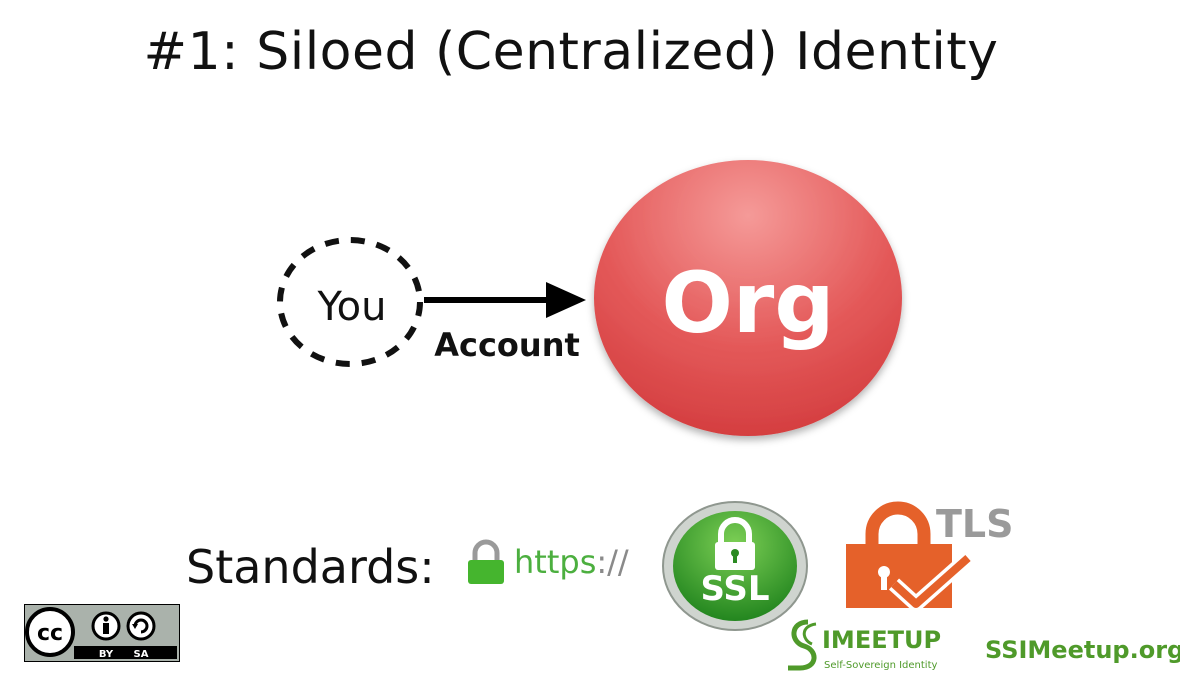 The height and width of the screenshot is (676, 1180). Describe the element at coordinates (310, 567) in the screenshot. I see `standards-label: Standards:` at that location.